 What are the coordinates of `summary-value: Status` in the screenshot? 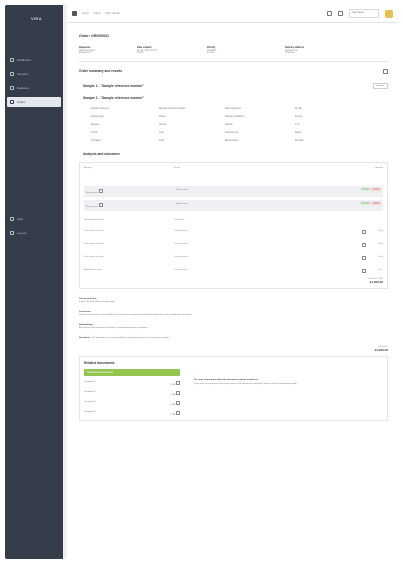 It's located at (140, 53).